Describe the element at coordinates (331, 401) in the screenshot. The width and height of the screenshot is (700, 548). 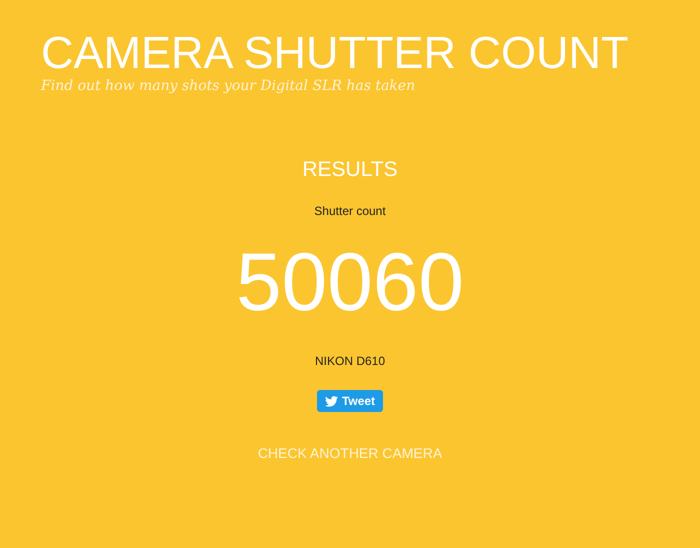
I see `bird-icon` at that location.